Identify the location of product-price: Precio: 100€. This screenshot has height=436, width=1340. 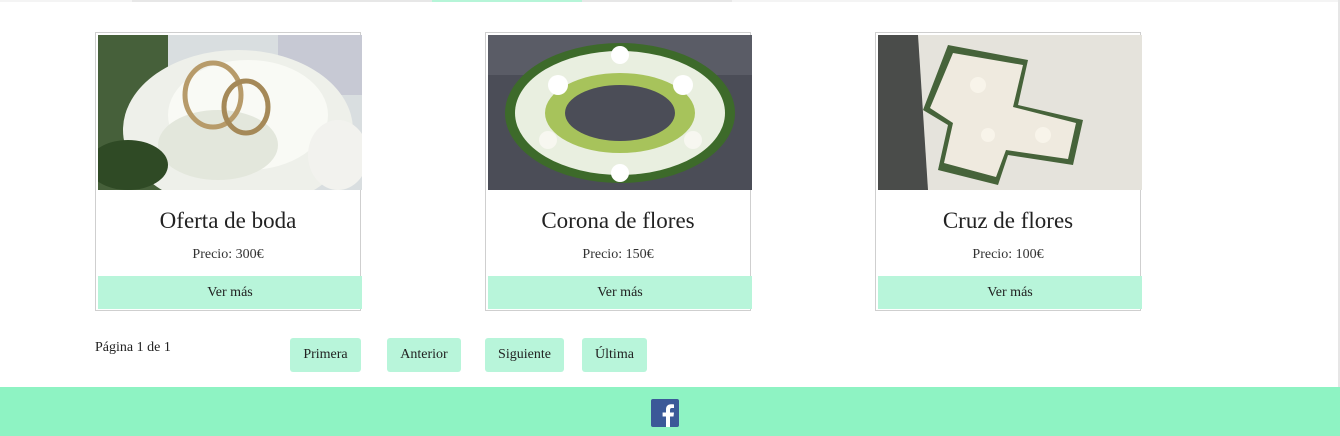
(1008, 254).